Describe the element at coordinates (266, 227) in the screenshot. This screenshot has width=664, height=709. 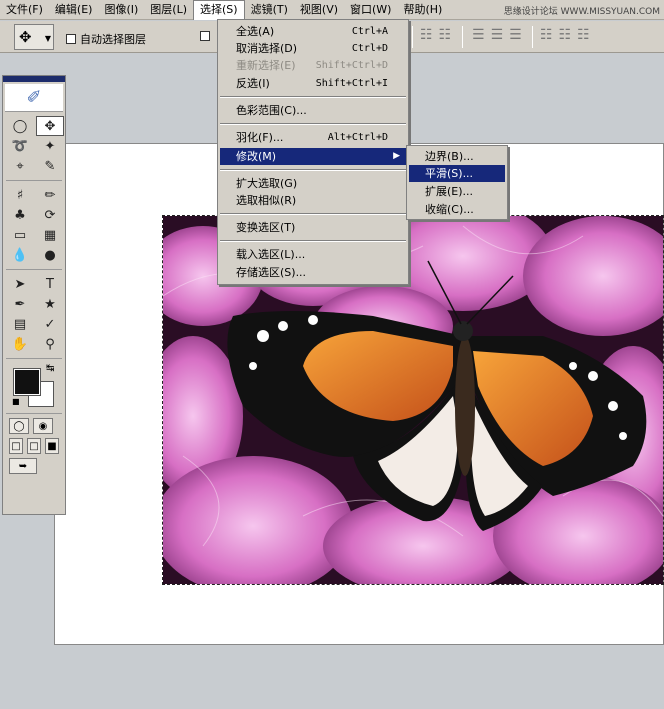
I see `menu-item-label: 变换选区(T)` at that location.